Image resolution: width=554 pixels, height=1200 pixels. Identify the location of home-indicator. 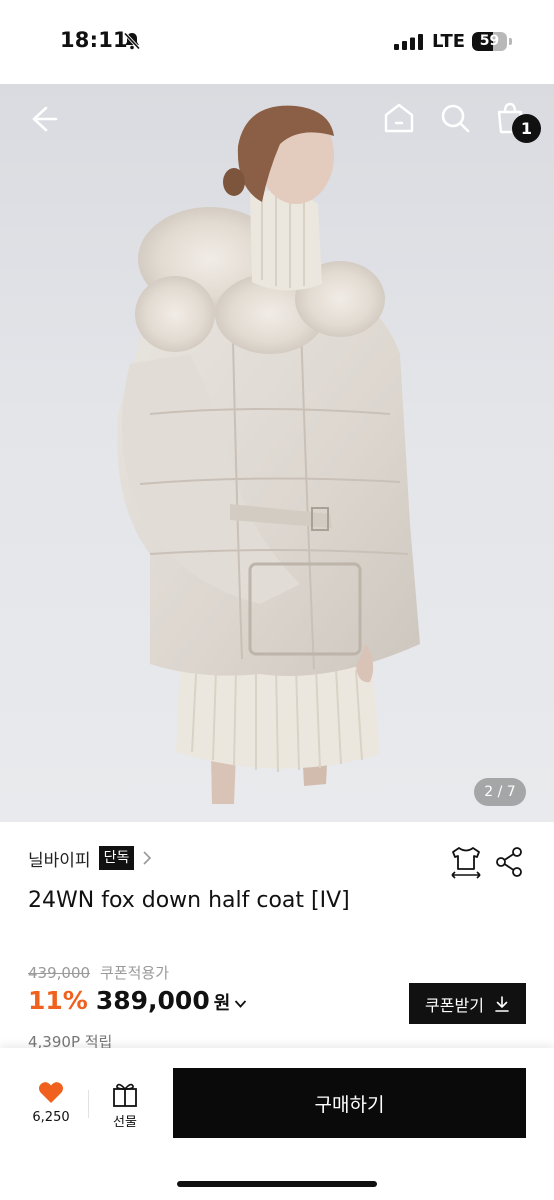
(277, 1184).